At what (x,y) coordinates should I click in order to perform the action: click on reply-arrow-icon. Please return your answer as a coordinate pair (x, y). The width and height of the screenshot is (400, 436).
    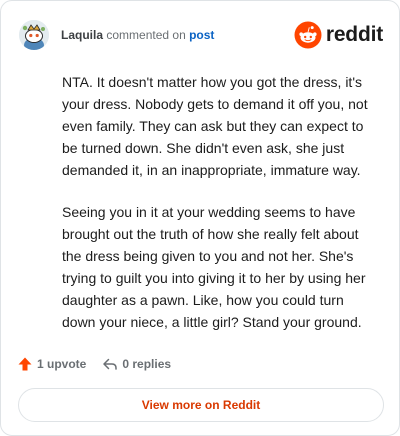
    Looking at the image, I should click on (110, 364).